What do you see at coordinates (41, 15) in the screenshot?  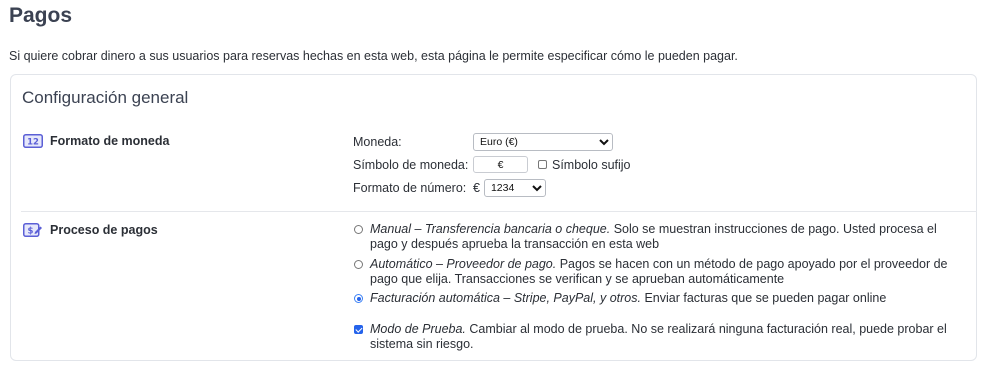 I see `page-title: Pagos` at bounding box center [41, 15].